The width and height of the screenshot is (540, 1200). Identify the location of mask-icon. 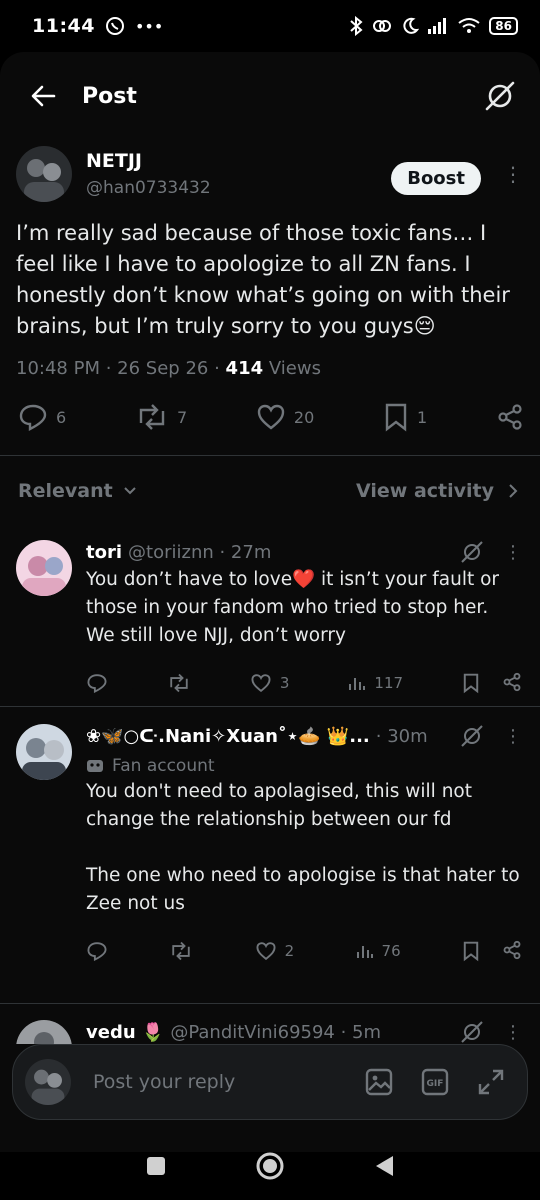
(95, 766).